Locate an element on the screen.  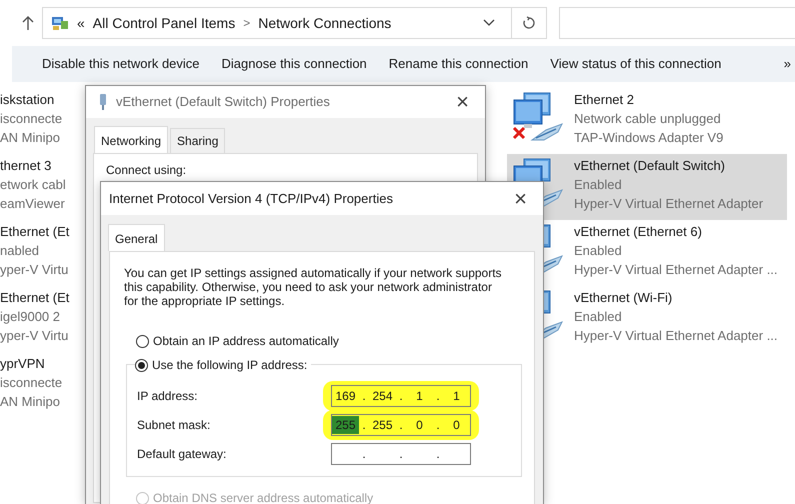
field-label: Subnet mask: is located at coordinates (173, 425).